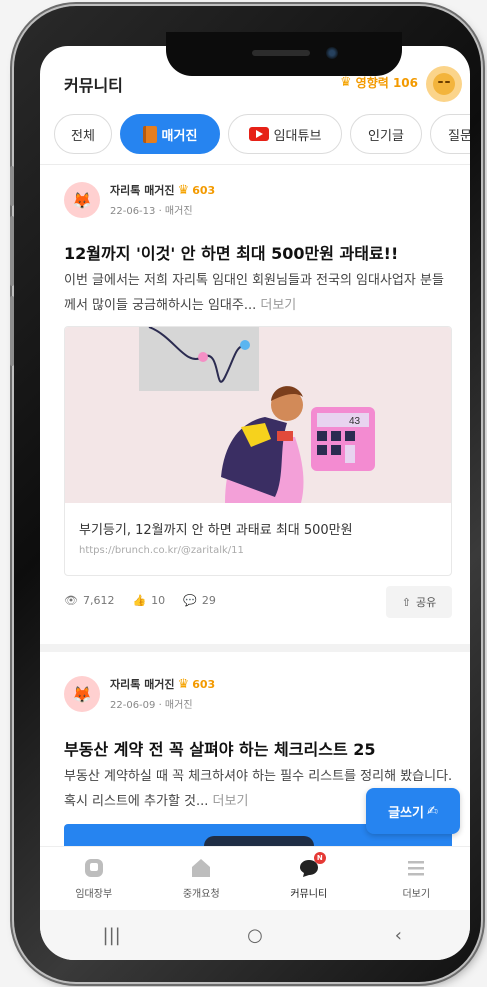 Image resolution: width=487 pixels, height=987 pixels. I want to click on share-icon: ⇧, so click(406, 602).